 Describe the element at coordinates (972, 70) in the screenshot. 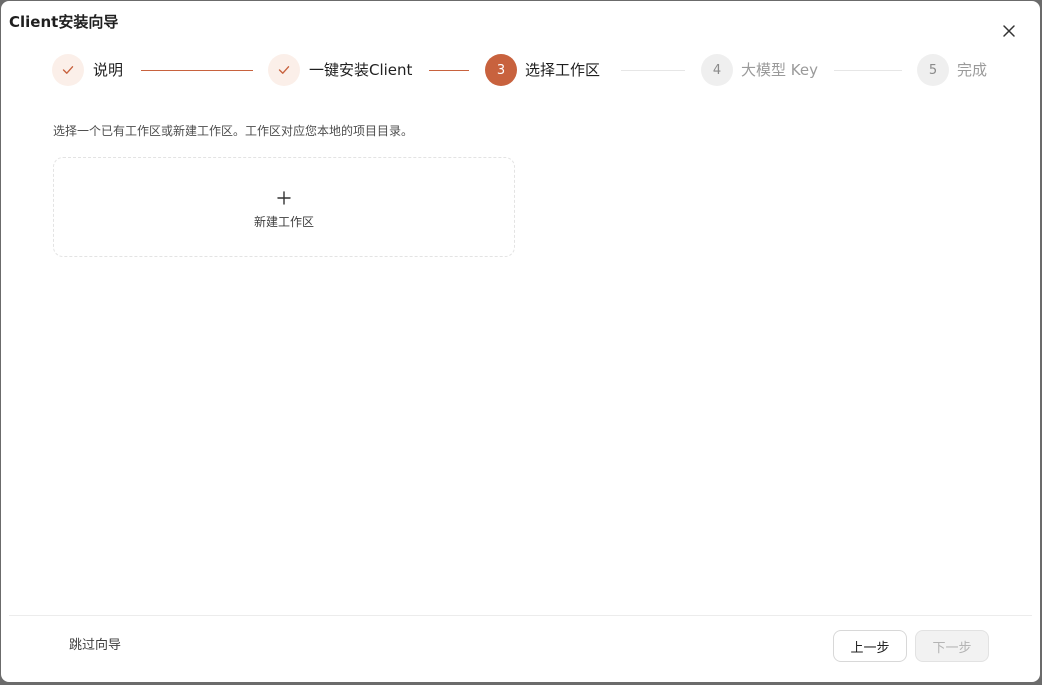

I see `step-5-label: 完成` at that location.